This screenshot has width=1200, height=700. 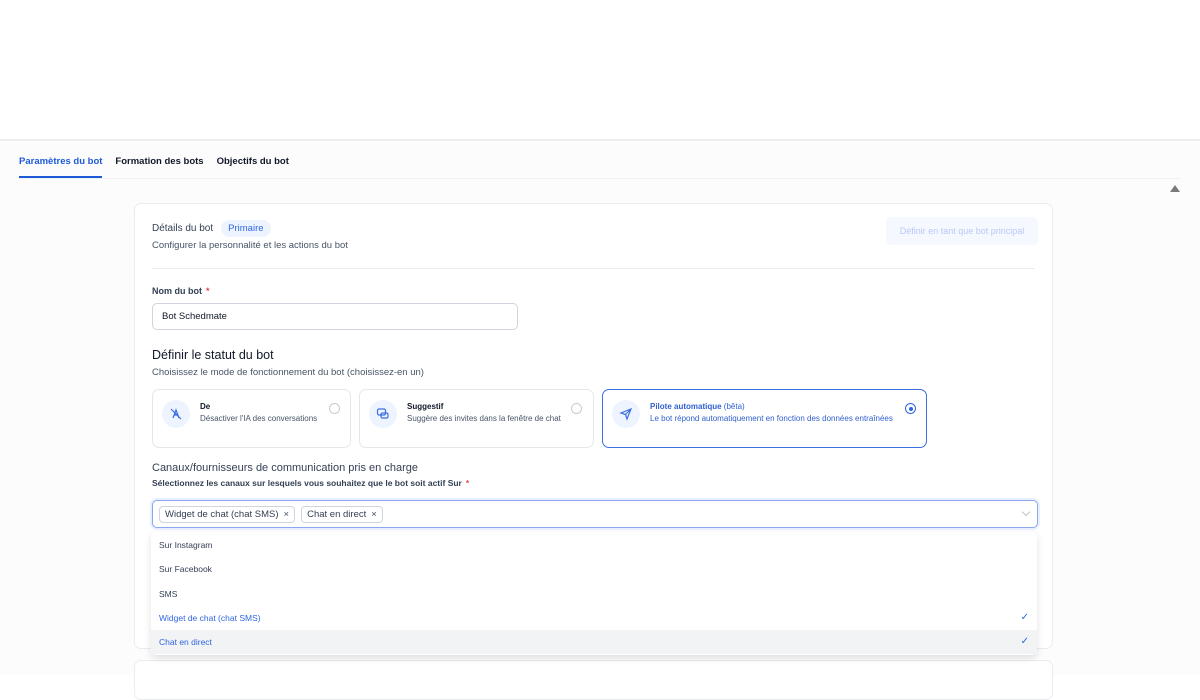 I want to click on option-desc: Désactiver l'IA des conversations, so click(x=259, y=418).